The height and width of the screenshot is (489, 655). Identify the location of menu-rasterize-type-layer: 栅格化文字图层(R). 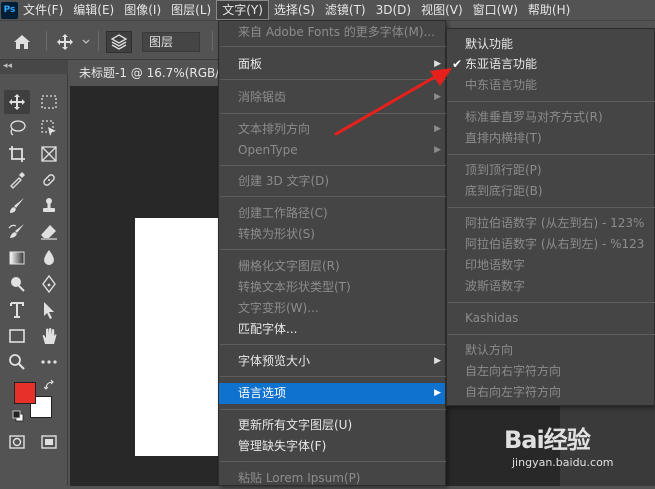
(332, 266).